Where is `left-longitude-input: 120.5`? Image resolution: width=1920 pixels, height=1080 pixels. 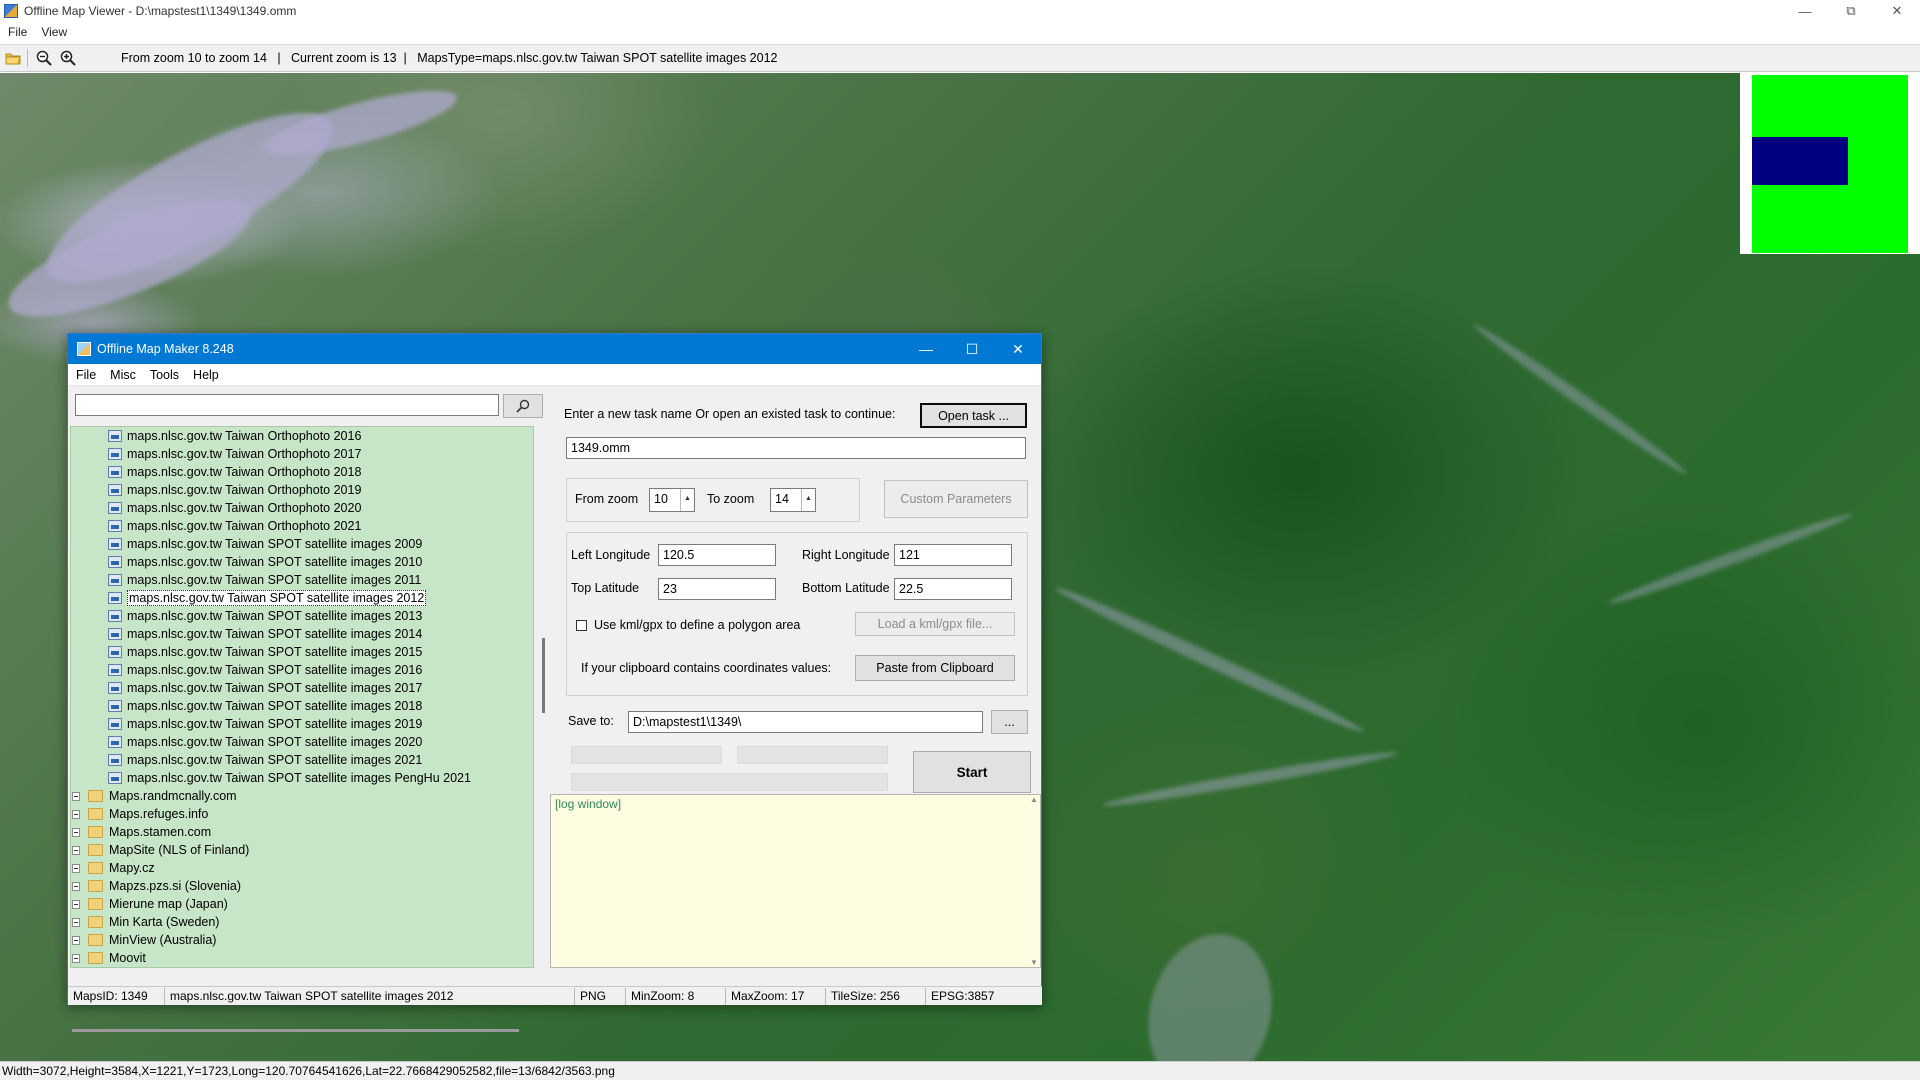 left-longitude-input: 120.5 is located at coordinates (717, 555).